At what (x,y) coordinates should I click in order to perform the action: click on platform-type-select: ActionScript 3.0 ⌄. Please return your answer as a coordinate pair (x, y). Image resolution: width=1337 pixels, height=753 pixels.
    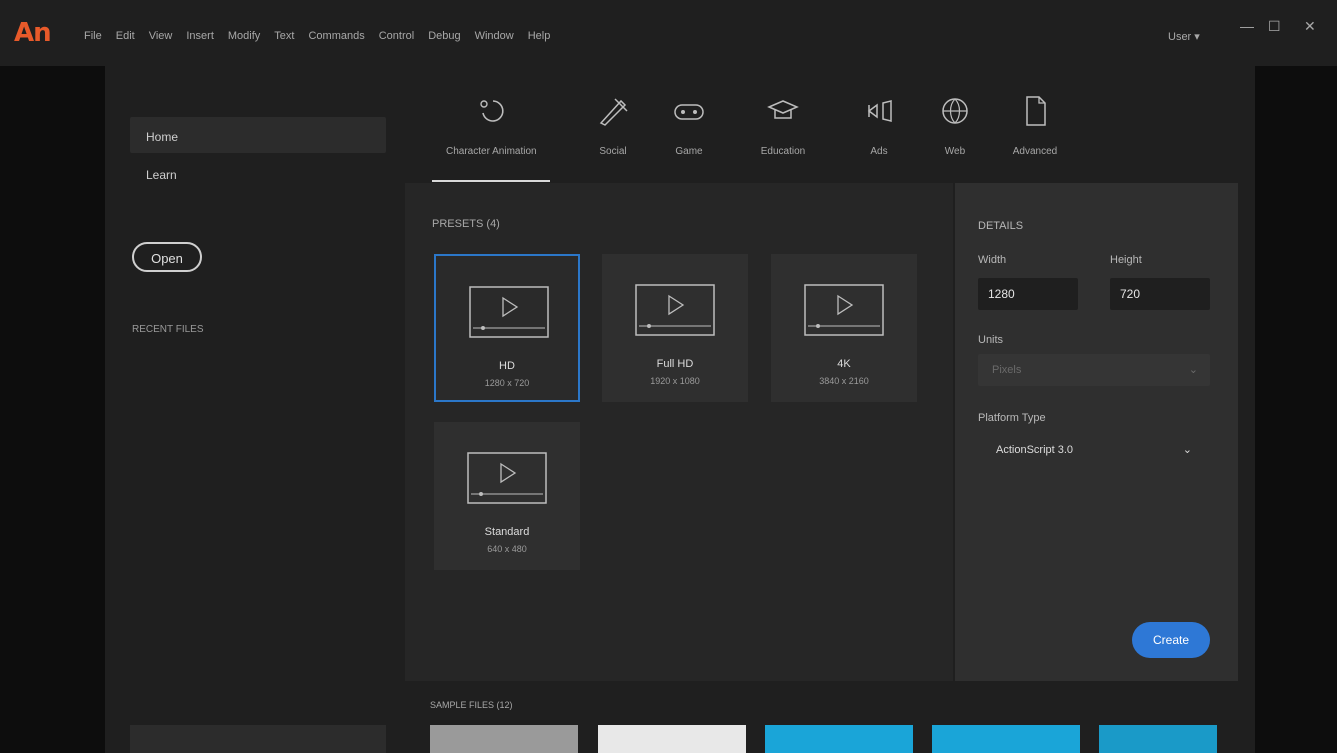
    Looking at the image, I should click on (1094, 450).